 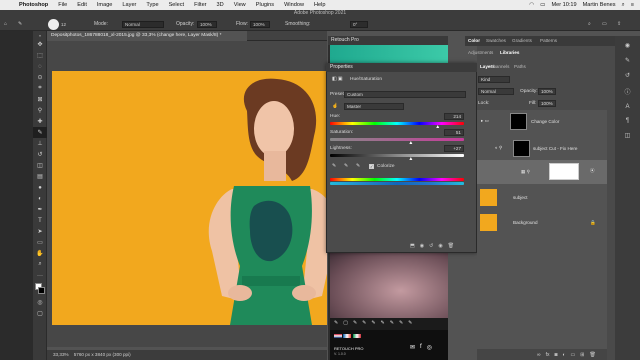 What do you see at coordinates (356, 336) in the screenshot?
I see `flag-it-icon` at bounding box center [356, 336].